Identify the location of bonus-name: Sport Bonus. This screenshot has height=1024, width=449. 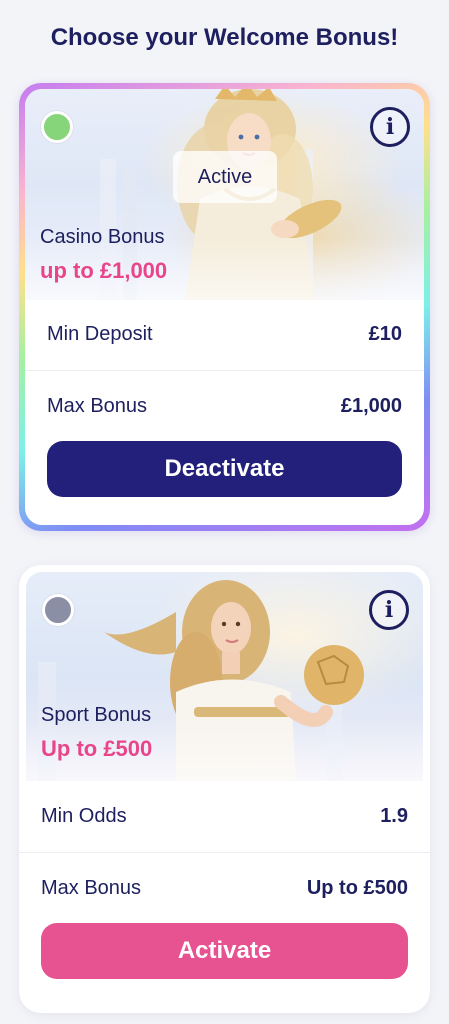
(96, 715).